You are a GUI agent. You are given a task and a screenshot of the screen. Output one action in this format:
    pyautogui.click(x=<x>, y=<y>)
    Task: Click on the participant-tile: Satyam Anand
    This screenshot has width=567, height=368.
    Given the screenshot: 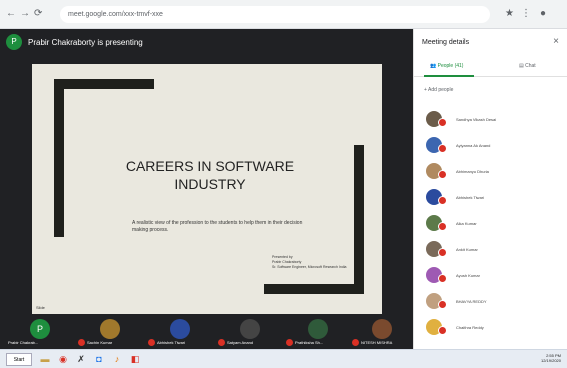 What is the action you would take?
    pyautogui.click(x=248, y=334)
    